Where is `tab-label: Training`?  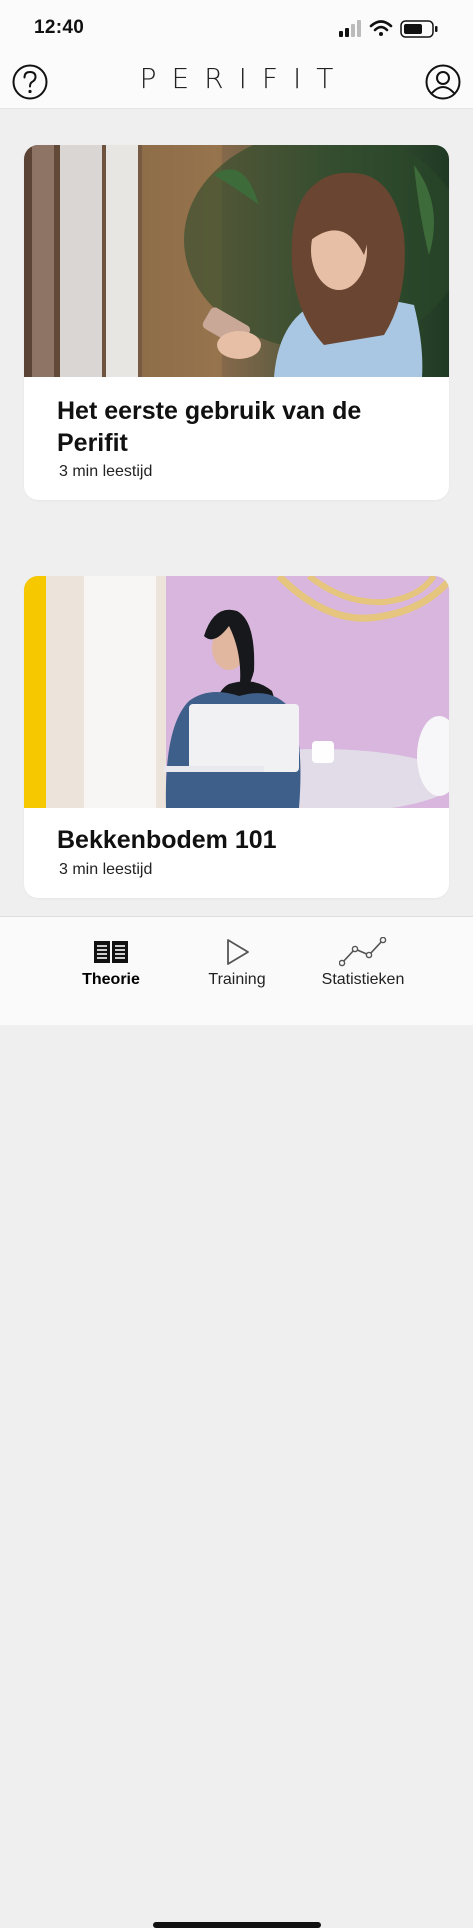 tab-label: Training is located at coordinates (237, 979).